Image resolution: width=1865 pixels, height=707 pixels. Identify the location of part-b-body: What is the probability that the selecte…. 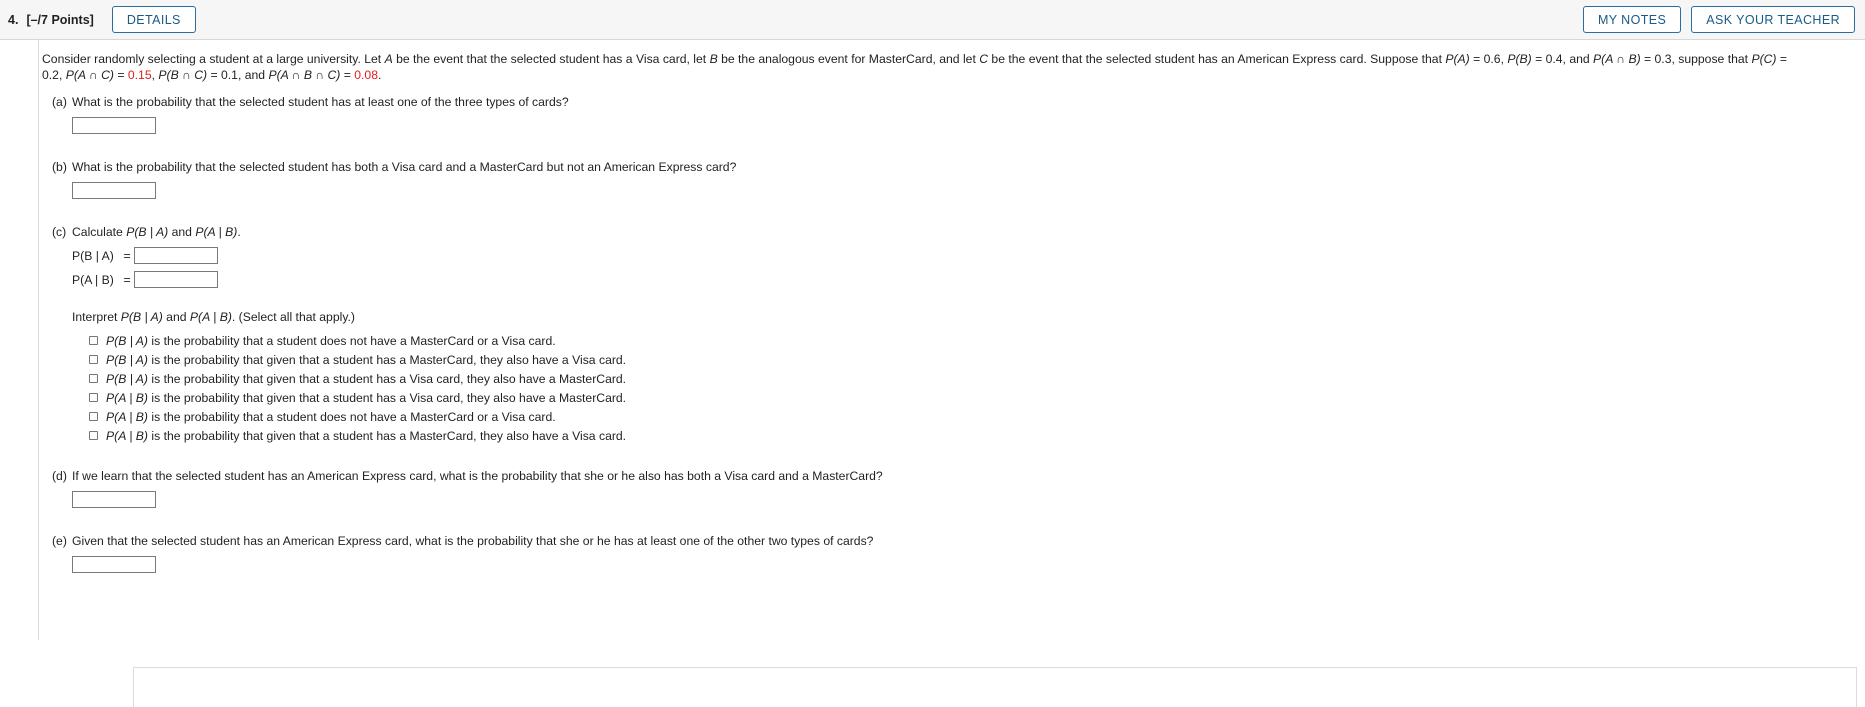
(968, 179).